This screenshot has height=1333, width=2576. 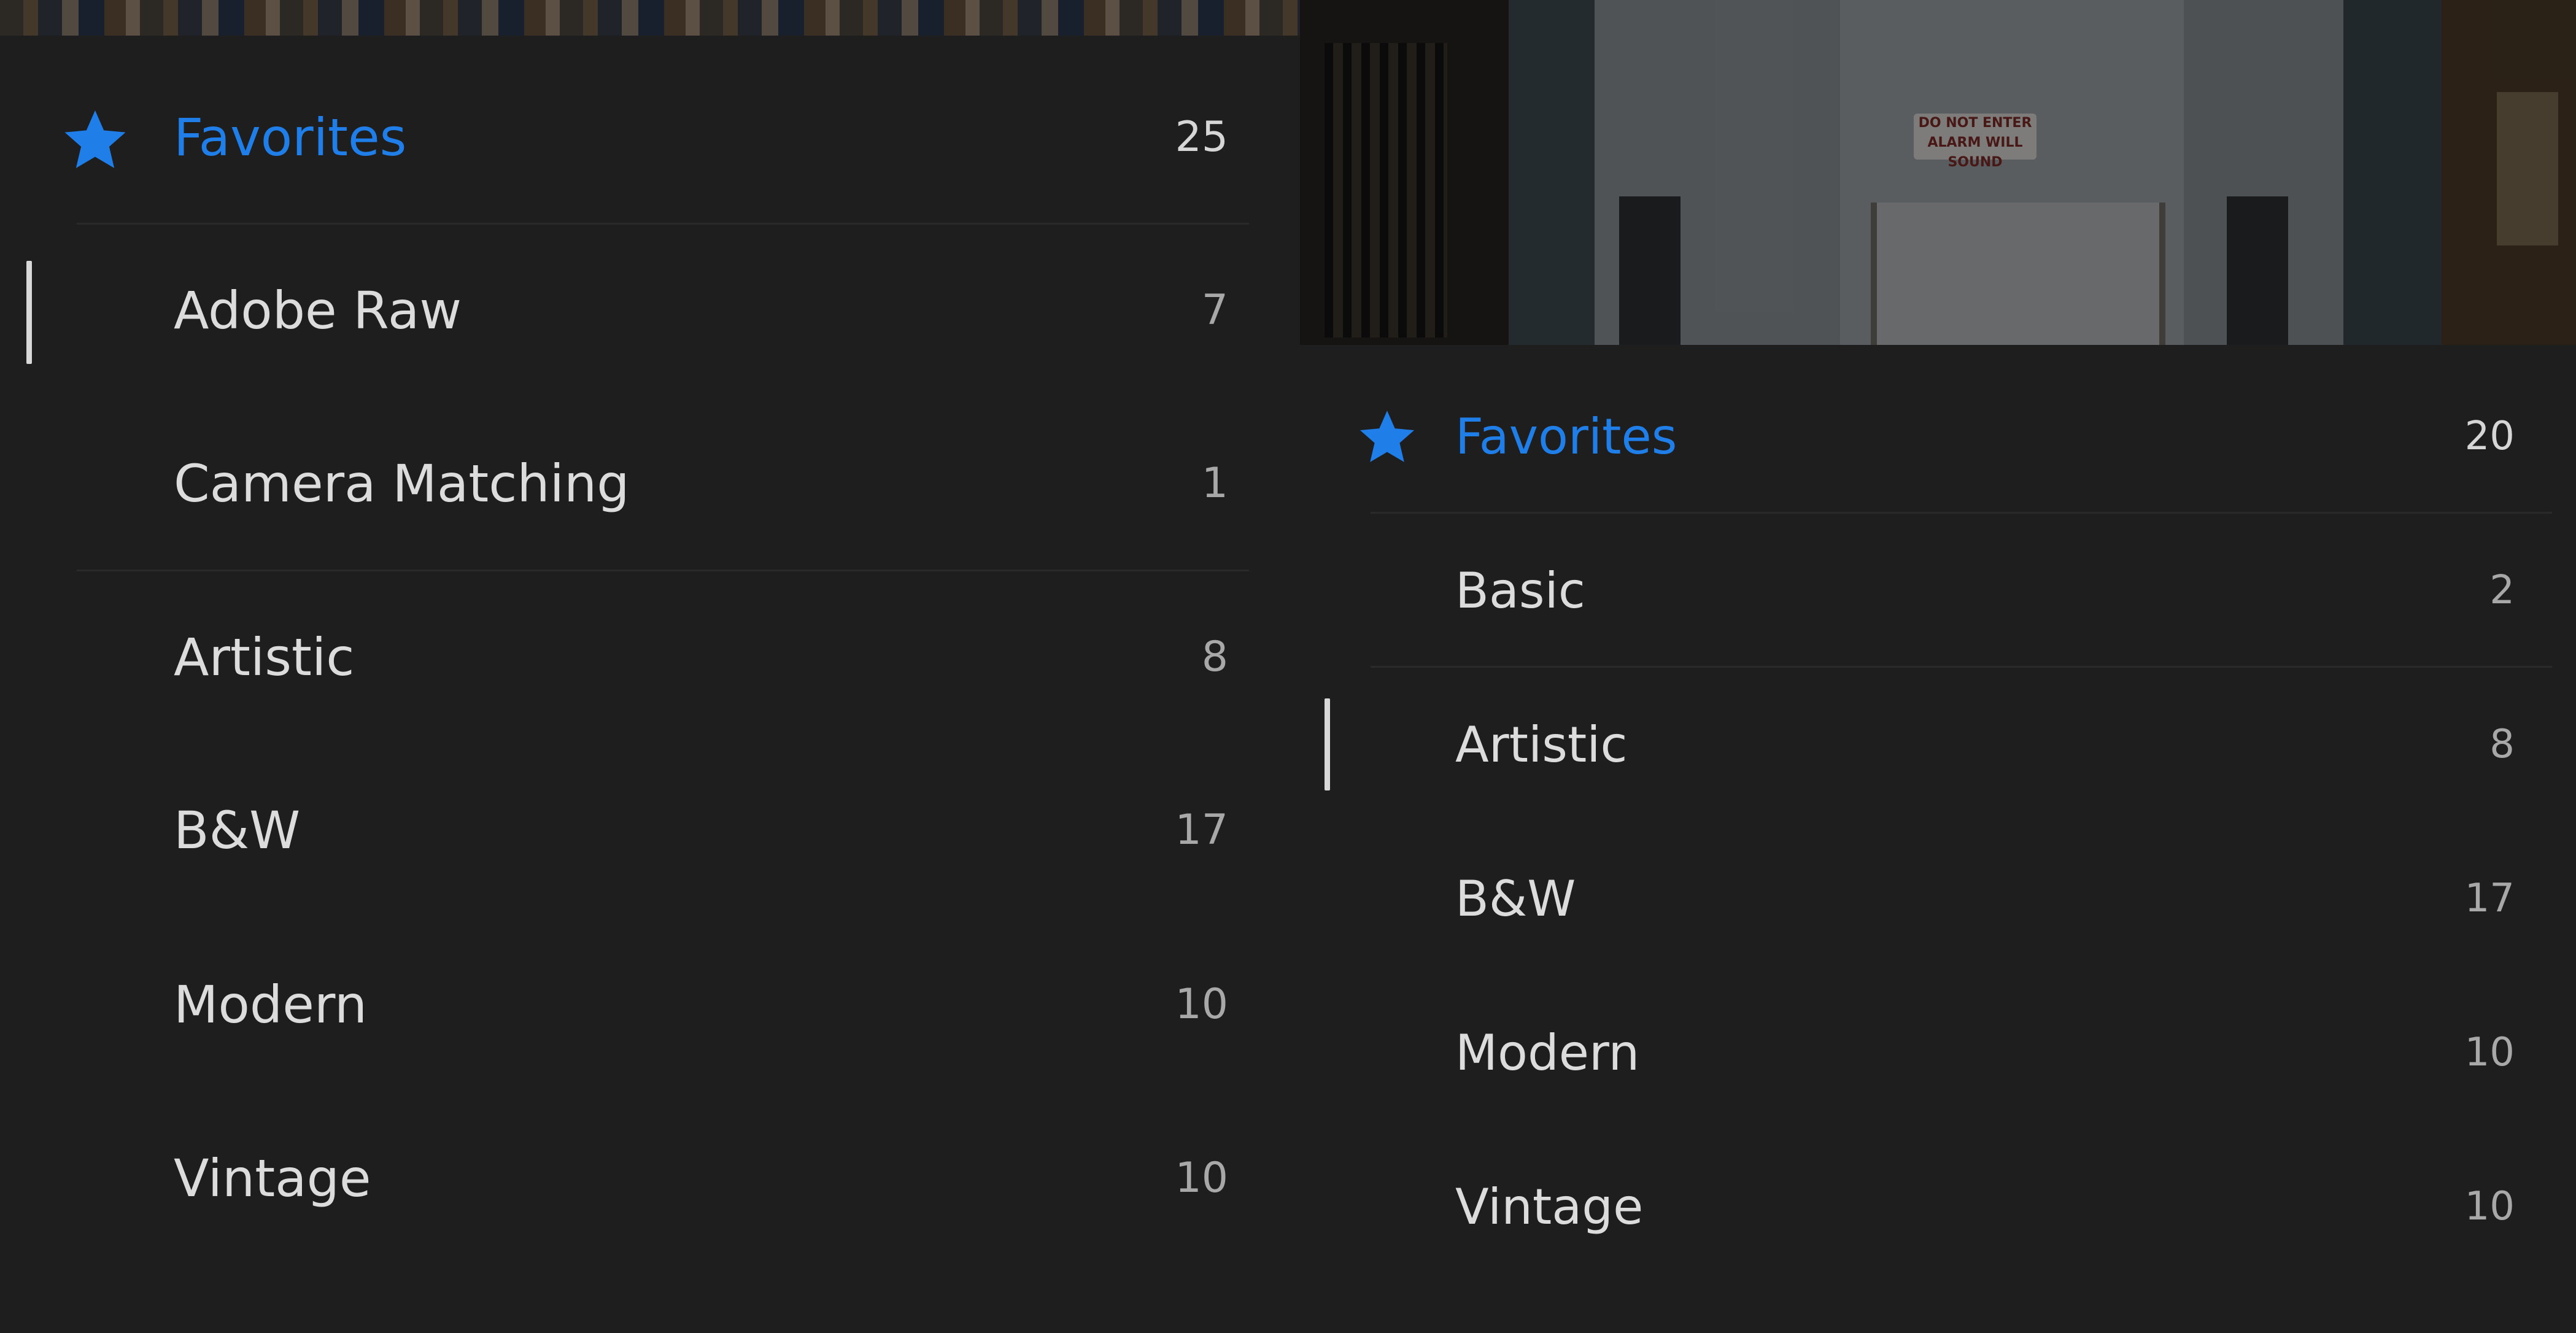 What do you see at coordinates (1520, 590) in the screenshot?
I see `preset-group-label: Basic` at bounding box center [1520, 590].